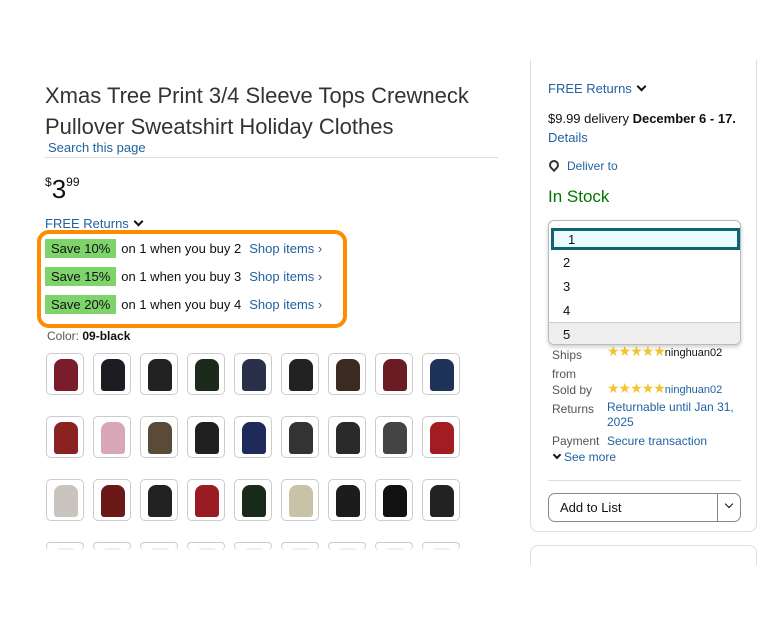  Describe the element at coordinates (644, 287) in the screenshot. I see `quantity-option: 3` at that location.